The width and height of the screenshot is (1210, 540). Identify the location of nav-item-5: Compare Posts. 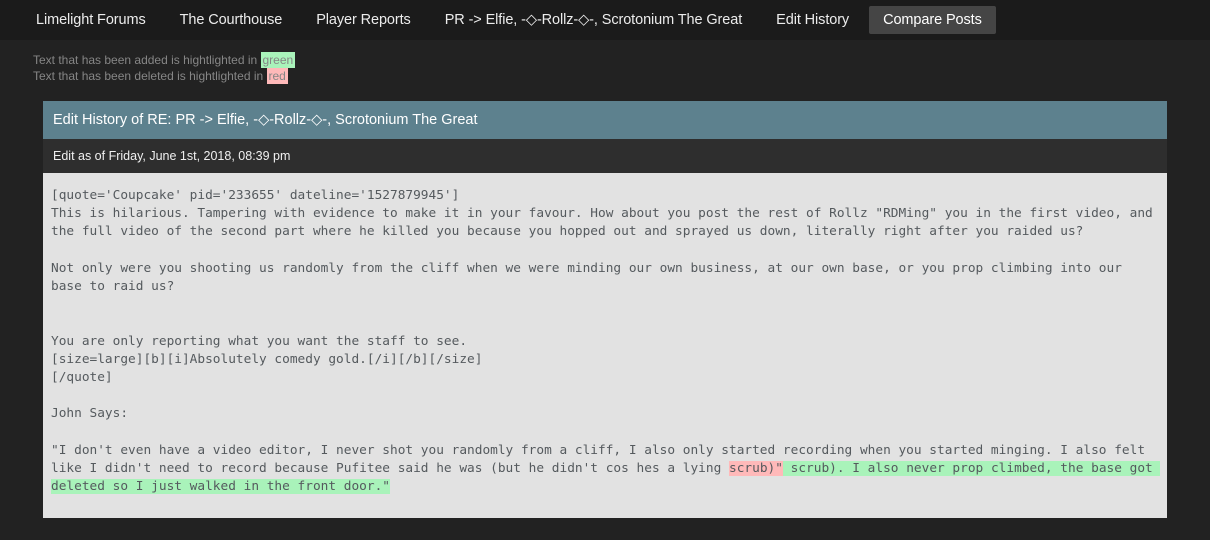
(932, 20).